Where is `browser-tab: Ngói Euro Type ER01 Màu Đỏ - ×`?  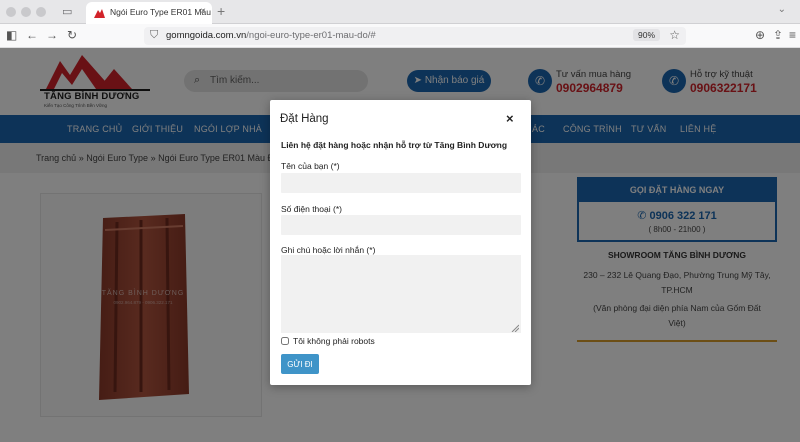 browser-tab: Ngói Euro Type ER01 Màu Đỏ - × is located at coordinates (149, 13).